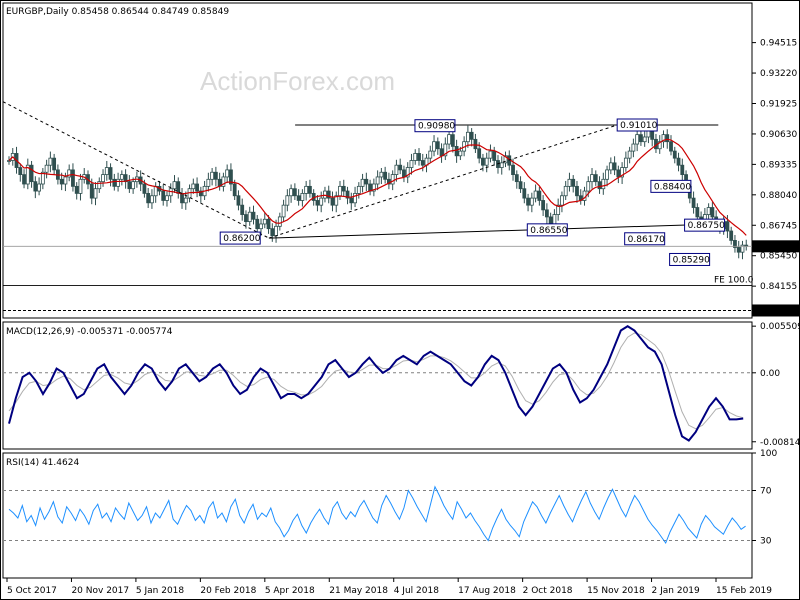  What do you see at coordinates (160, 591) in the screenshot?
I see `x-tick-label: 5 Jan 2018` at bounding box center [160, 591].